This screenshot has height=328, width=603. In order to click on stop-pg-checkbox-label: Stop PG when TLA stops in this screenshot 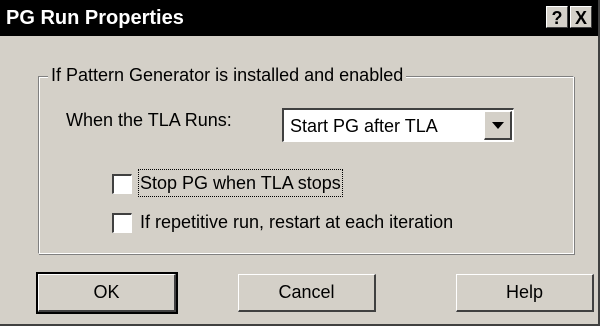, I will do `click(240, 183)`.